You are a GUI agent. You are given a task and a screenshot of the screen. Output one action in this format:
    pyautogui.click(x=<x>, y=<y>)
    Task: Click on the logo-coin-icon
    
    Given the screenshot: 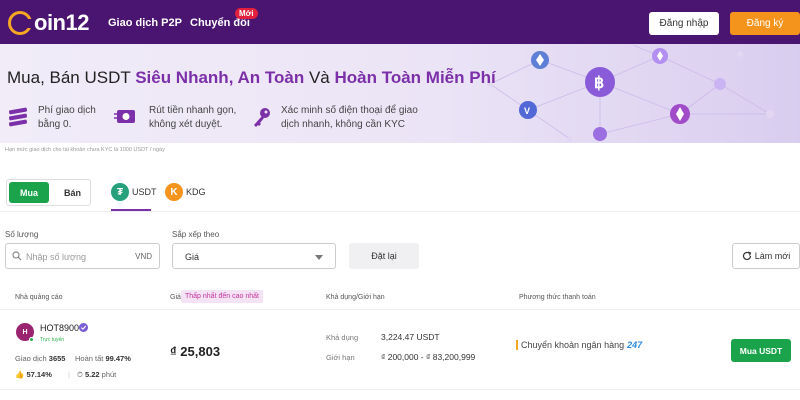 What is the action you would take?
    pyautogui.click(x=20, y=23)
    